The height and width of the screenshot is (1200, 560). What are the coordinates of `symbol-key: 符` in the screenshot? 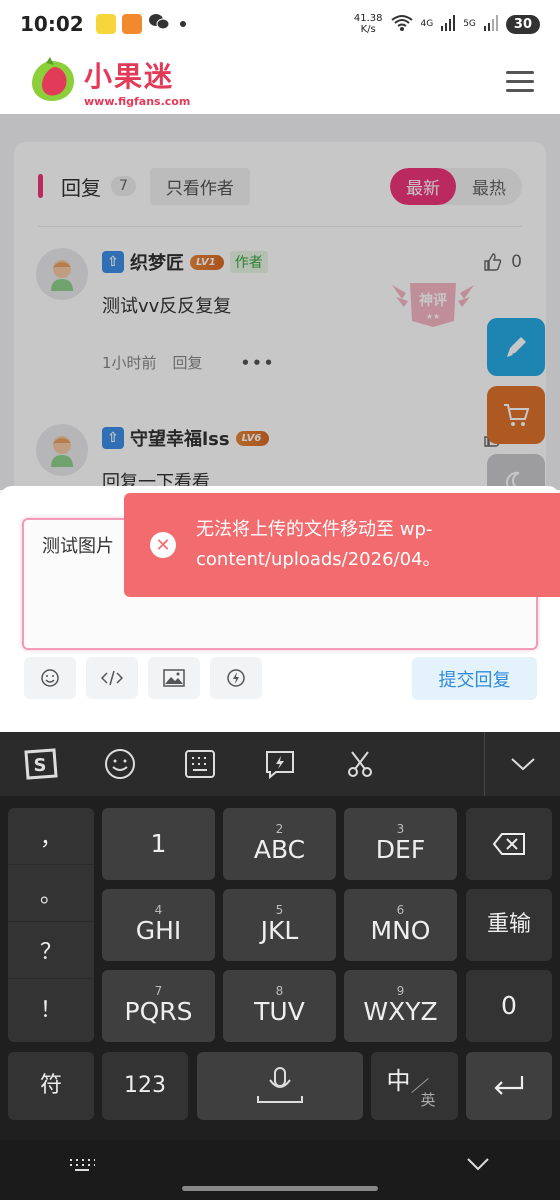 It's located at (51, 1086).